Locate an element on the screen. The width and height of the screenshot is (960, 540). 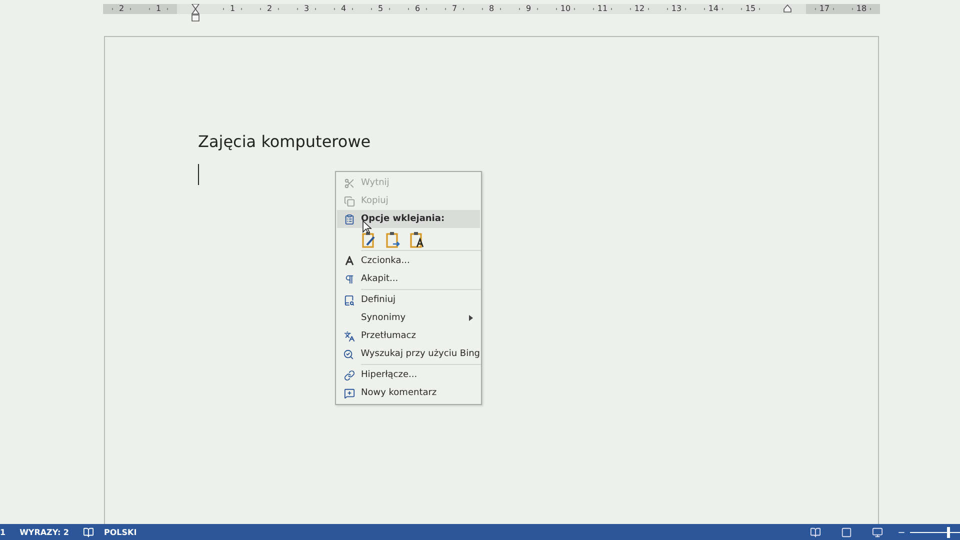
ruler-number: 15 is located at coordinates (750, 9).